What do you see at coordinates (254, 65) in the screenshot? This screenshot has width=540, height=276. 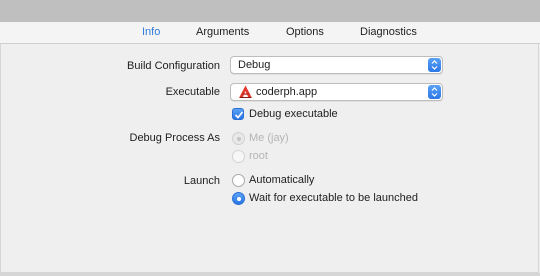 I see `build-configuration-value: Debug` at bounding box center [254, 65].